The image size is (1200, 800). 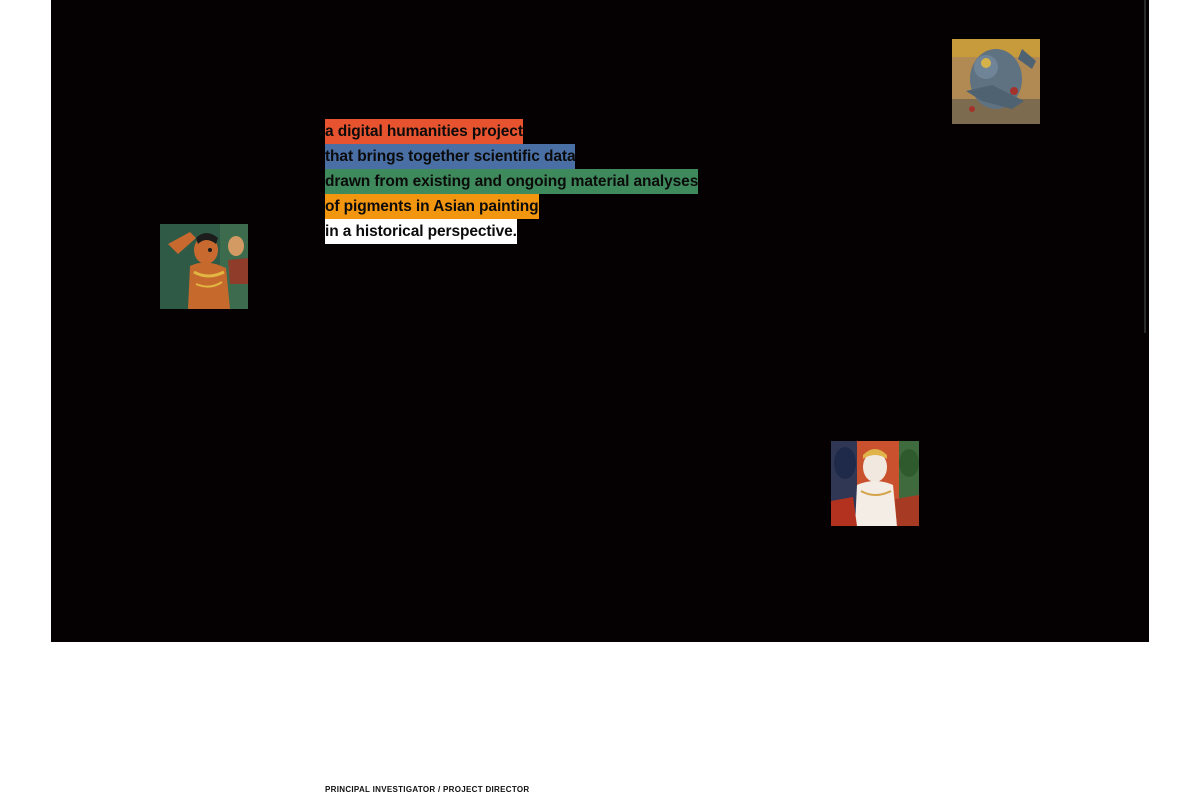 I want to click on painting-thumbnail-blue-deity, so click(x=996, y=81).